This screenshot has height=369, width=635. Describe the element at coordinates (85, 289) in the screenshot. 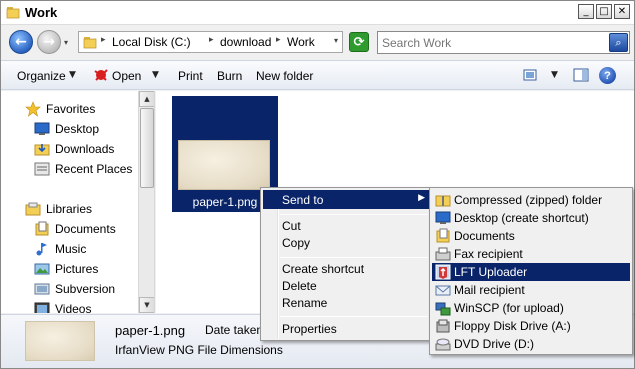

I see `nav-item-label: Subversion` at that location.